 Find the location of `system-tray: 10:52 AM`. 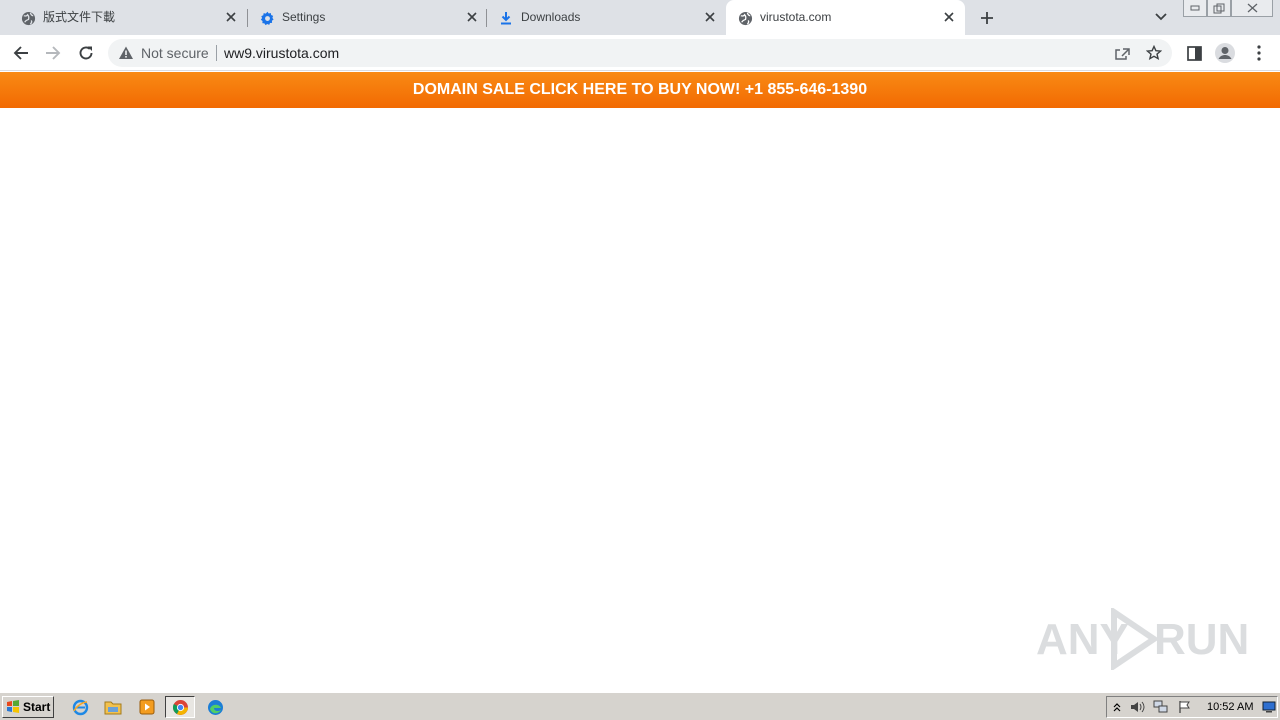

system-tray: 10:52 AM is located at coordinates (1192, 707).